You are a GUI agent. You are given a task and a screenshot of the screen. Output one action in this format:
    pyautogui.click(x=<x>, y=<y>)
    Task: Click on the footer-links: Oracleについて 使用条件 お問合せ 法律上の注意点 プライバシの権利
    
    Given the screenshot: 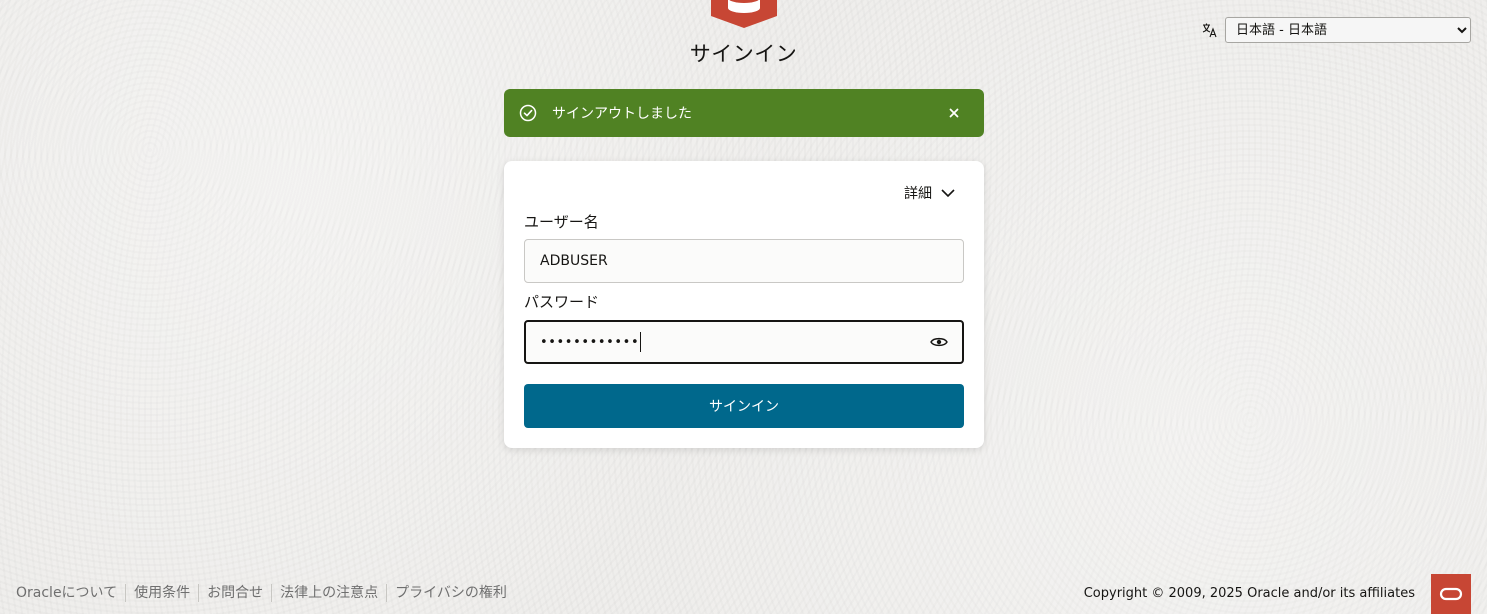 What is the action you would take?
    pyautogui.click(x=265, y=593)
    